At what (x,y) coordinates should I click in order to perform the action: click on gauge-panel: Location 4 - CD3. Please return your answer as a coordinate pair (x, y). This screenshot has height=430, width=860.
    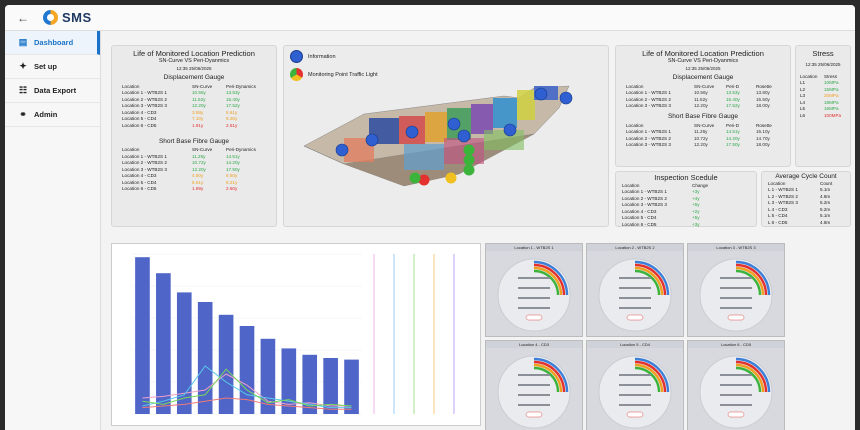
    Looking at the image, I should click on (534, 385).